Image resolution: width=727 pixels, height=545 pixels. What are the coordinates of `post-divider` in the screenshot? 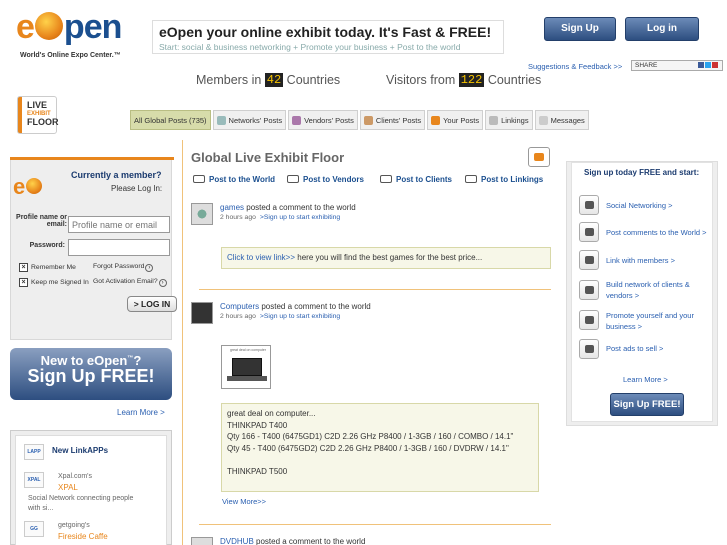 It's located at (375, 289).